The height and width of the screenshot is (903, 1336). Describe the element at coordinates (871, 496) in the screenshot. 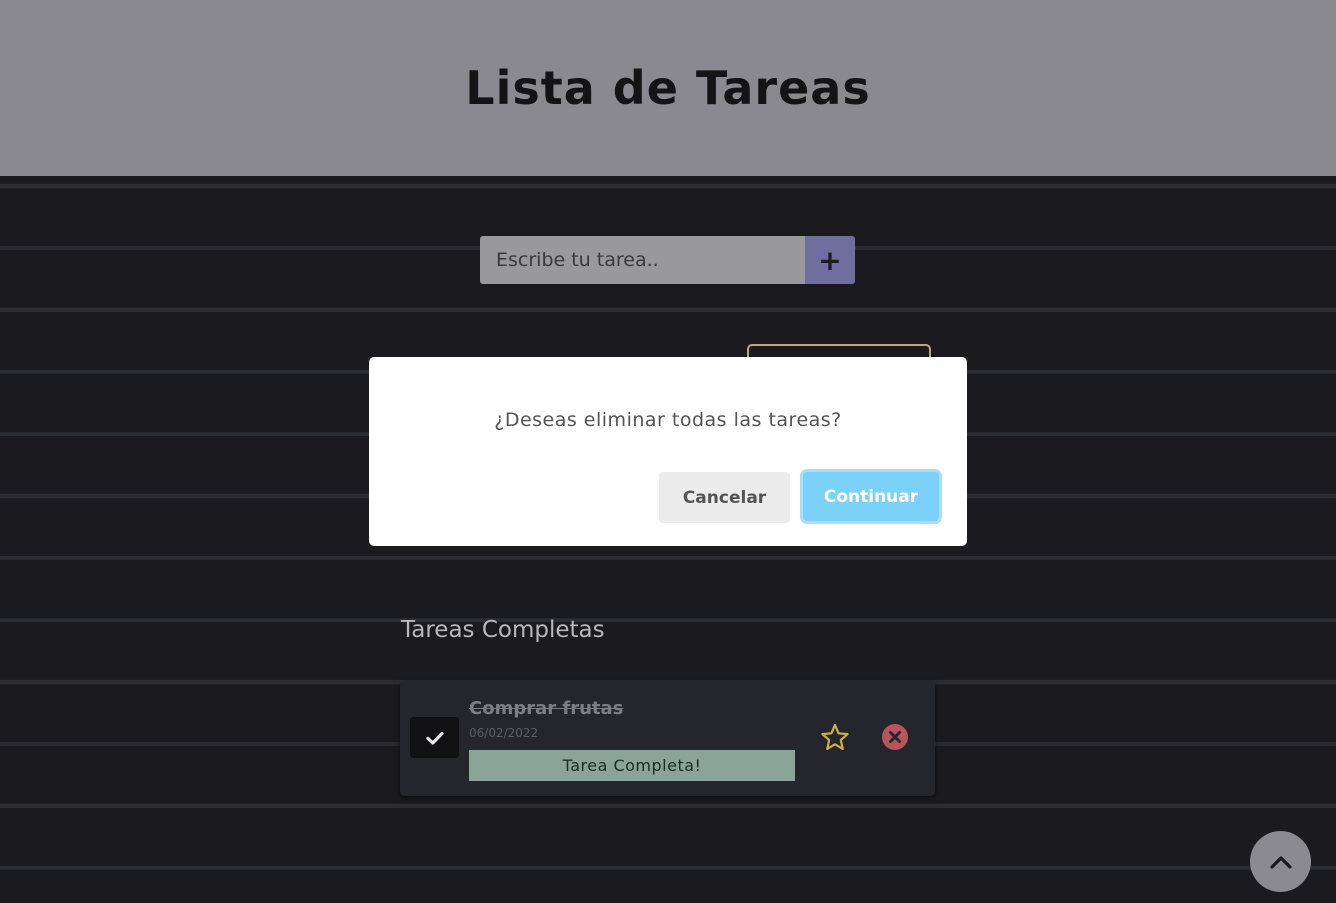

I see `continue-button: Continuar` at that location.